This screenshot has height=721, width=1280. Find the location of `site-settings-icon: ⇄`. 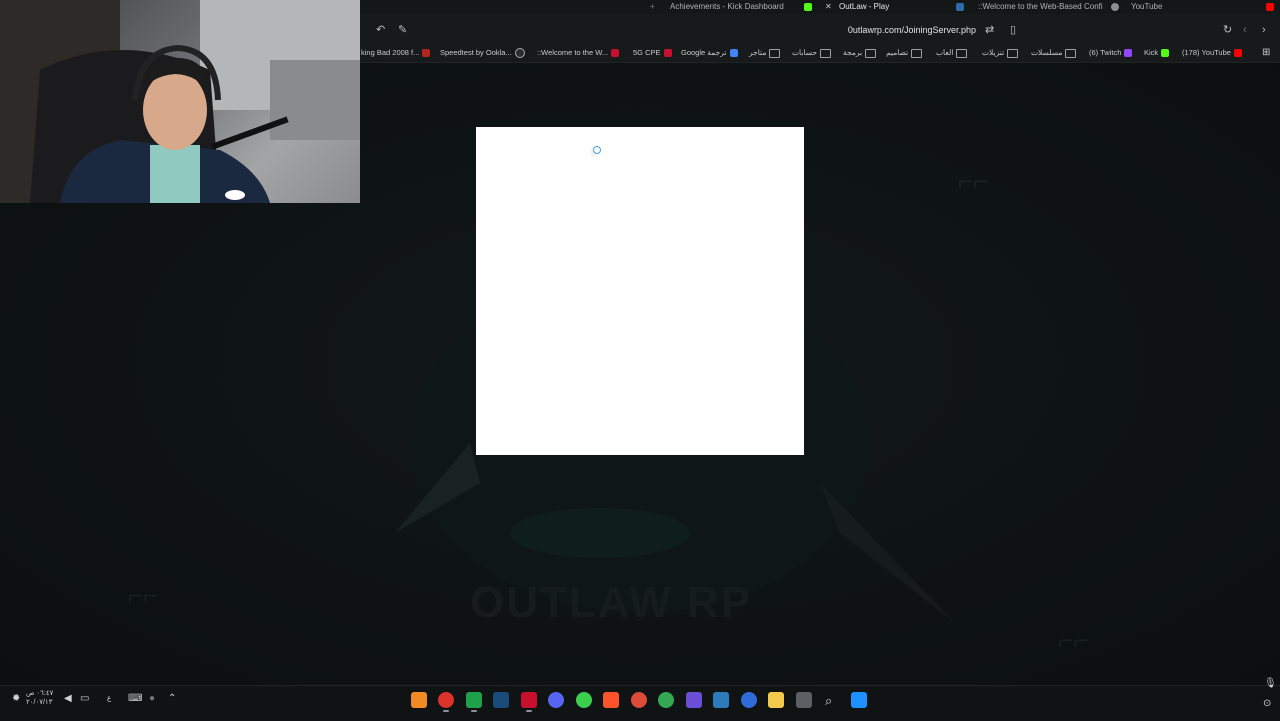

site-settings-icon: ⇄ is located at coordinates (989, 30).